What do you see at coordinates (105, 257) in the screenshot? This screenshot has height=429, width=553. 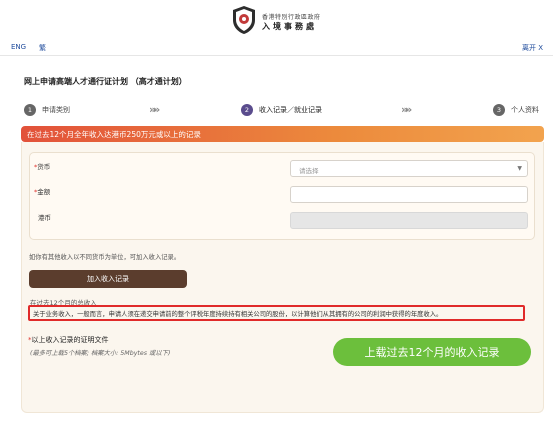 I see `multi-currency-note: 如你有其他收入以不同货币为单位，可加入收入记录。` at bounding box center [105, 257].